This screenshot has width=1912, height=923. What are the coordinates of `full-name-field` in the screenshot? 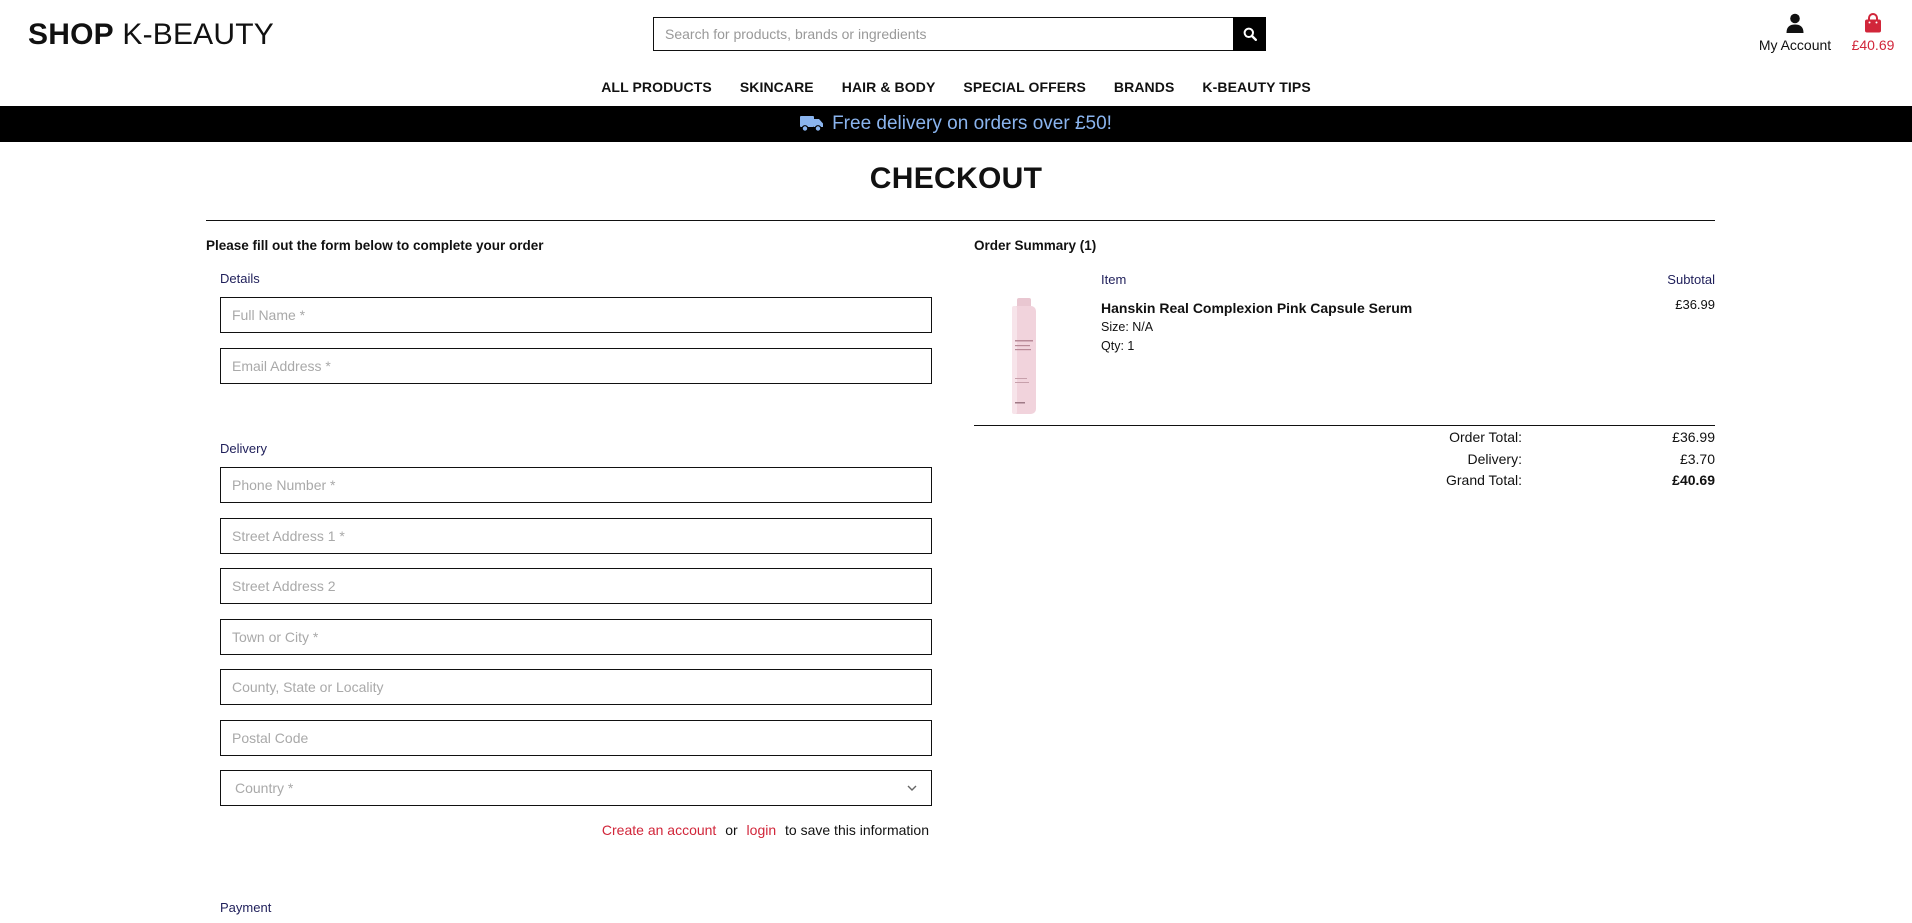 It's located at (576, 315).